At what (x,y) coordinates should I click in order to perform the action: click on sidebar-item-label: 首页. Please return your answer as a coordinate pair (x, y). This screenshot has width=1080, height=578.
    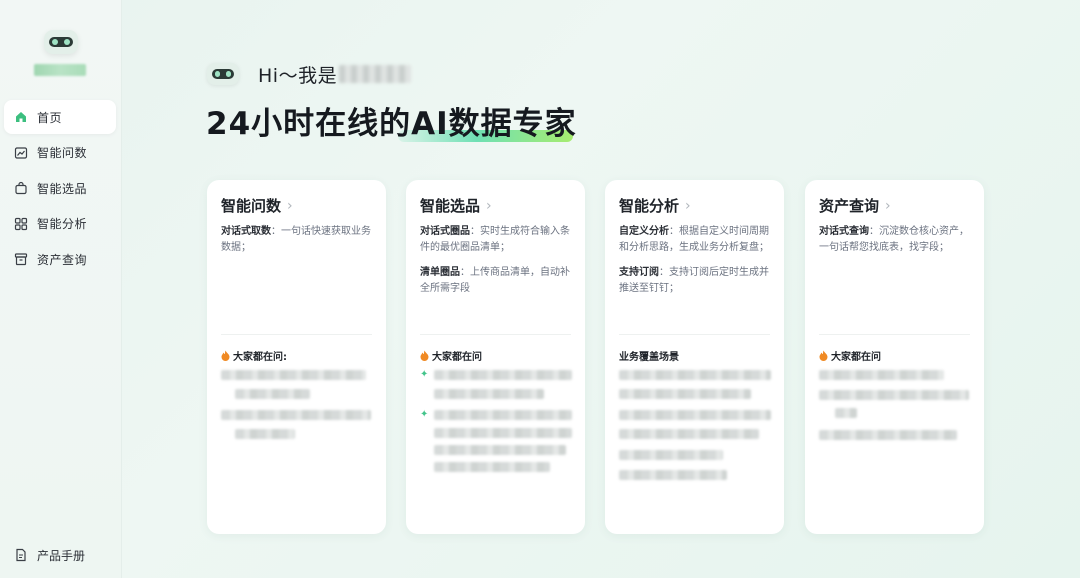
    Looking at the image, I should click on (50, 117).